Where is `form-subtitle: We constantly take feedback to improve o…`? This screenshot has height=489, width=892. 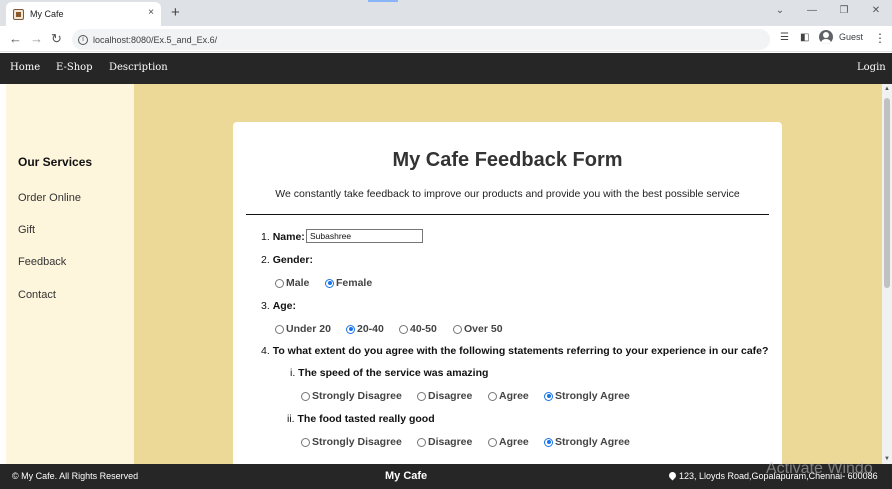
form-subtitle: We constantly take feedback to improve o… is located at coordinates (507, 194).